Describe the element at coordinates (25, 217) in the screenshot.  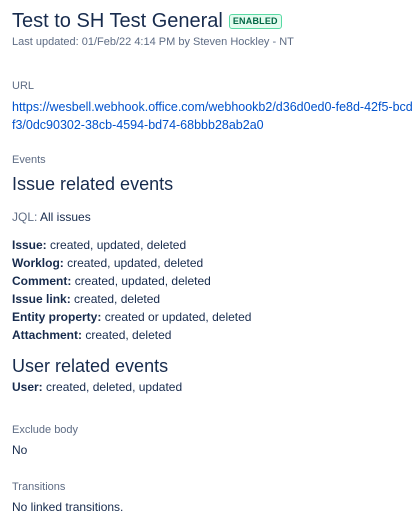
I see `jql-key: JQL:` at that location.